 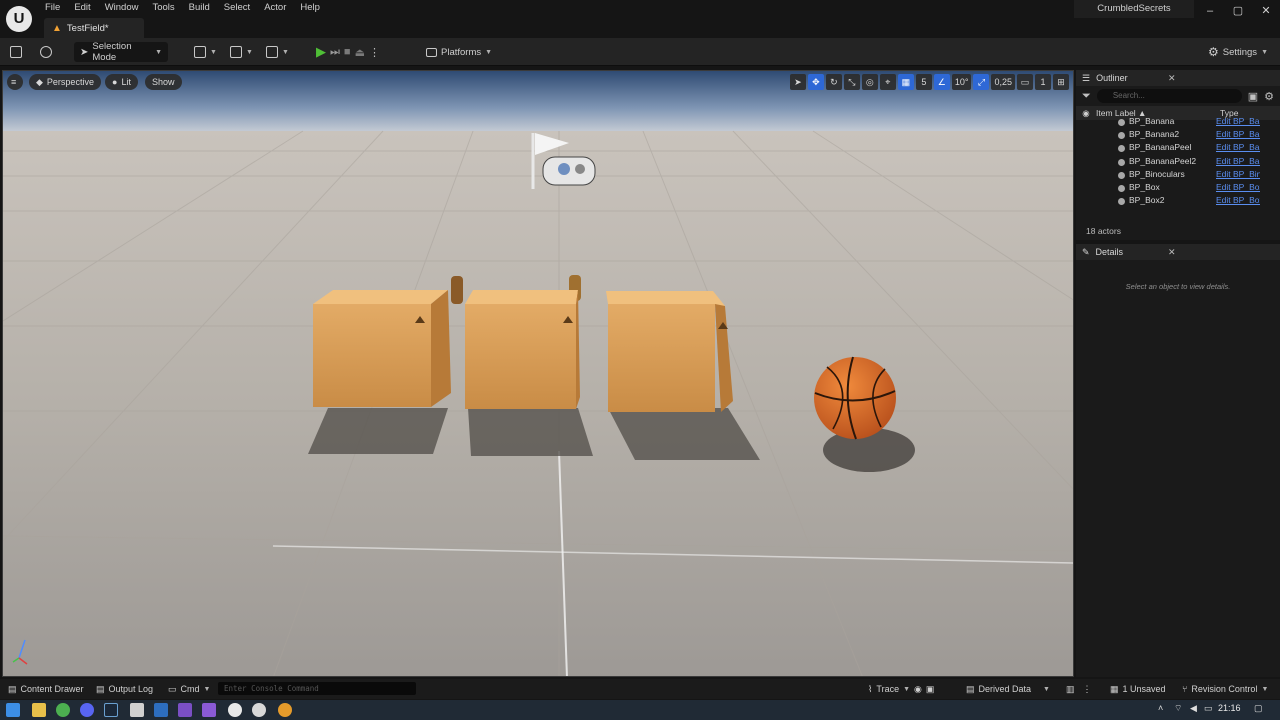 I want to click on outliner-tab: ☰ Outliner ✕, so click(x=1178, y=78).